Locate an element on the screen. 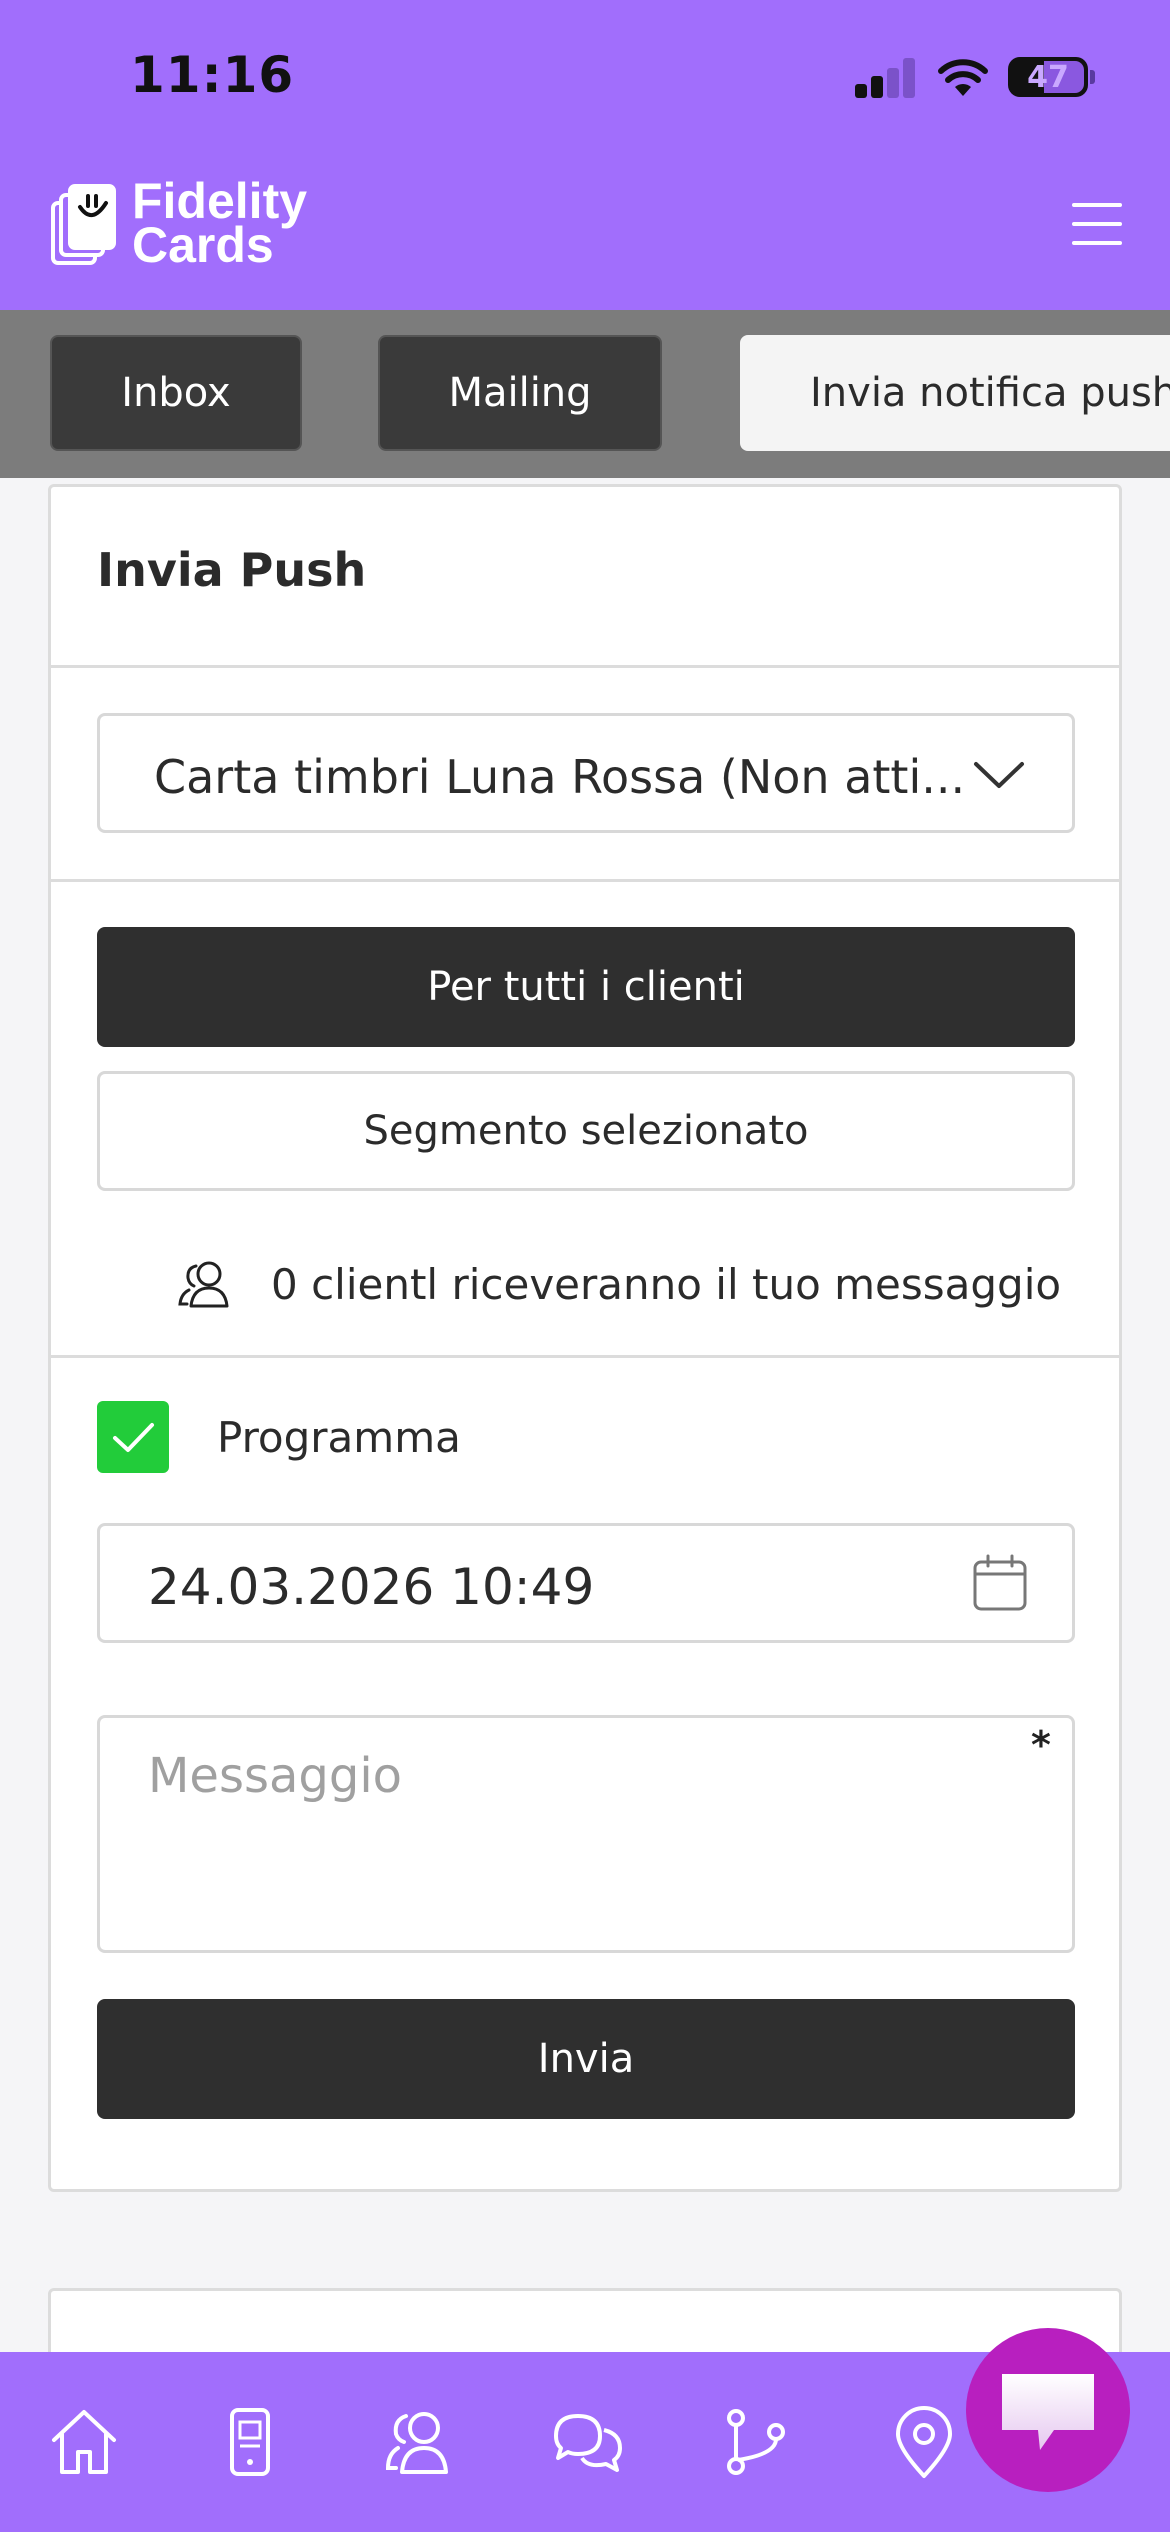 The width and height of the screenshot is (1170, 2532). send-button: Invia is located at coordinates (586, 2059).